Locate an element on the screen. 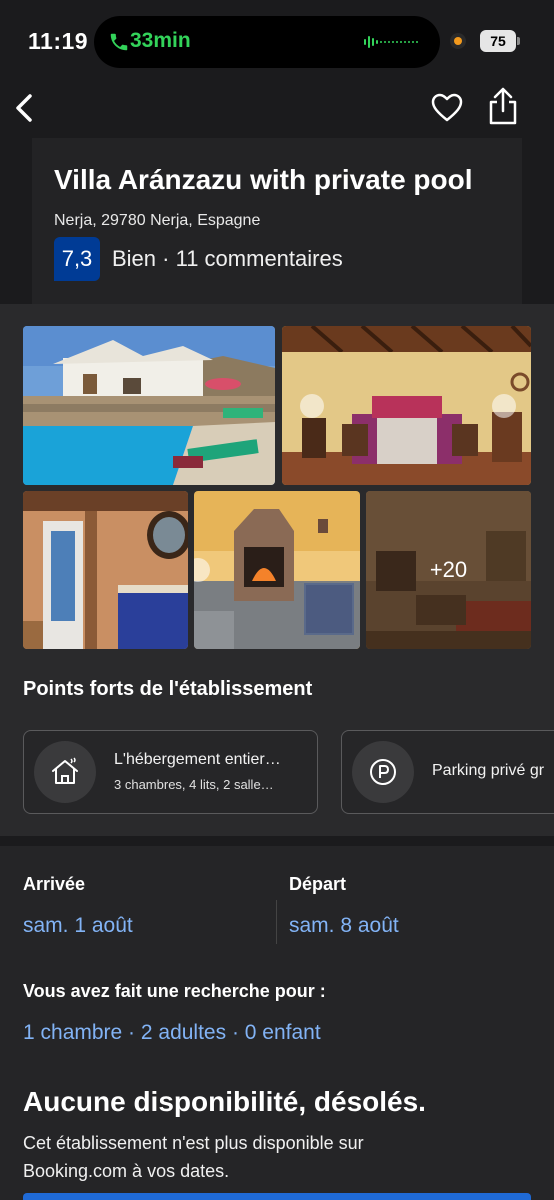 Image resolution: width=554 pixels, height=1200 pixels. search-summary-value: 1 chambre · 2 adultes · 0 enfant is located at coordinates (172, 1033).